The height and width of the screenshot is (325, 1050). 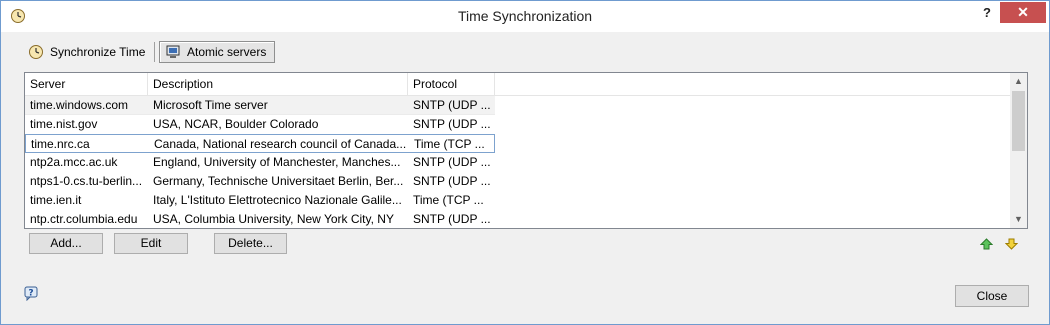 I want to click on cell-server: time.nist.gov, so click(x=64, y=124).